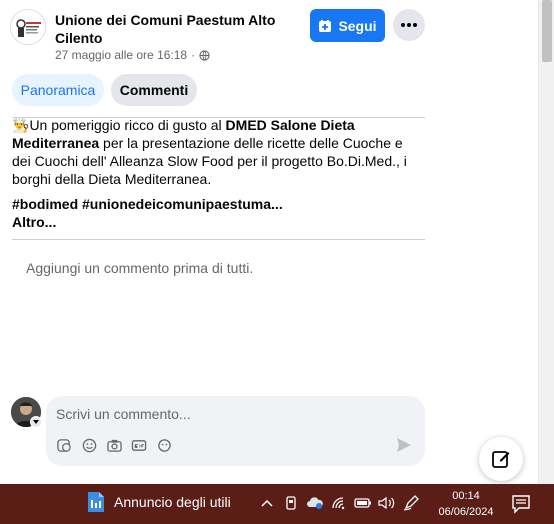 The height and width of the screenshot is (524, 554). I want to click on more-options-button, so click(409, 25).